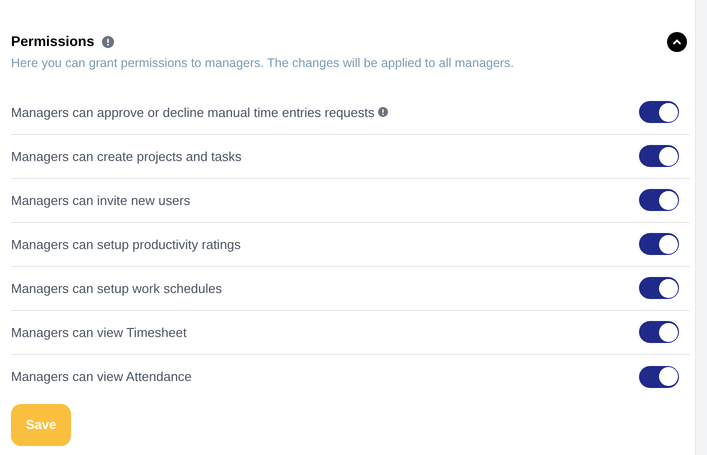  Describe the element at coordinates (263, 63) in the screenshot. I see `section-description: Here you can grant permissions to managers. The changes will be applied to all managers.` at that location.